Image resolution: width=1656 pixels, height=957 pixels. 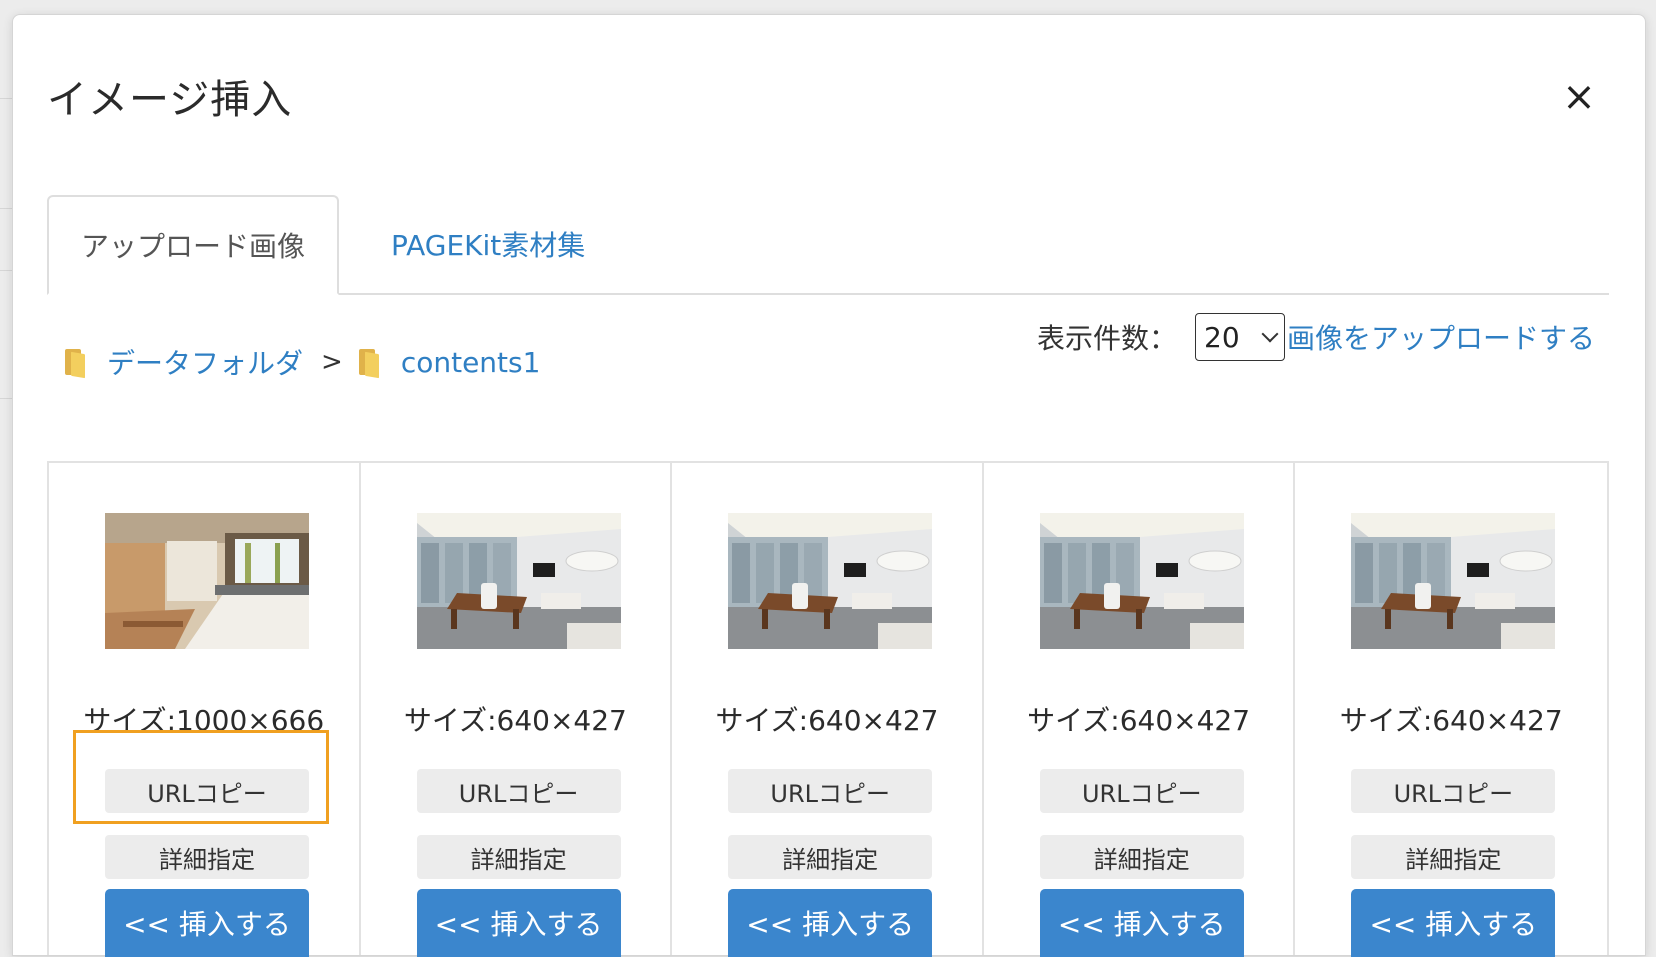 I want to click on per-page-select: 20, so click(x=1240, y=337).